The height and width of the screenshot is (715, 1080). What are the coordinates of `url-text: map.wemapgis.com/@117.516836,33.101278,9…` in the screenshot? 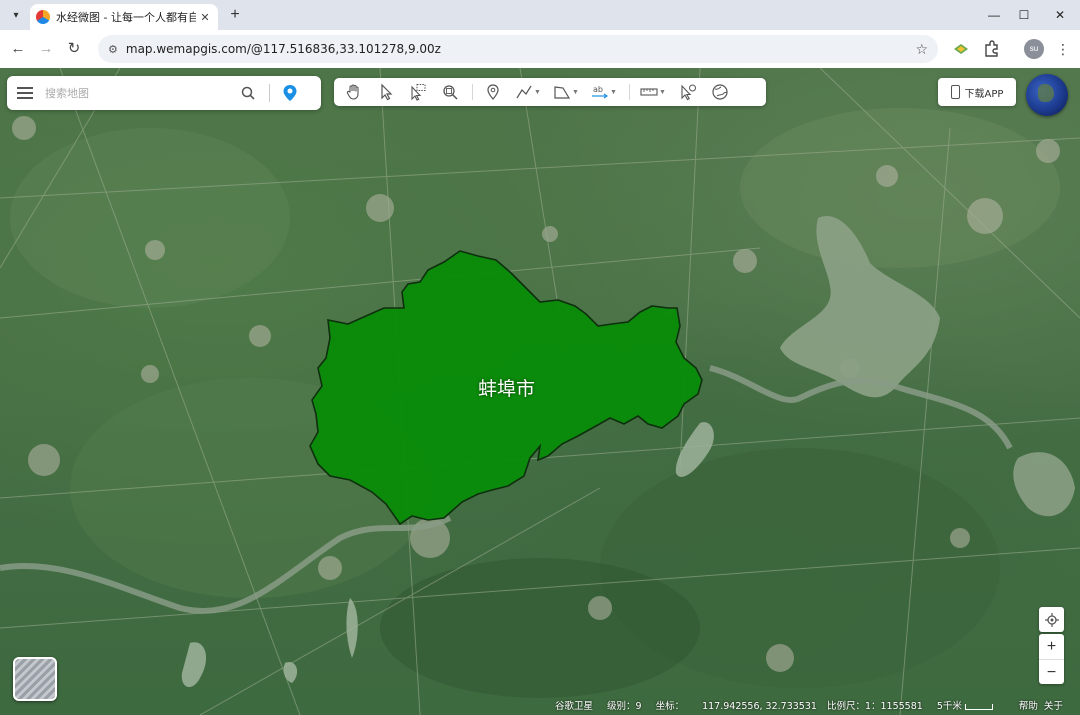 It's located at (283, 49).